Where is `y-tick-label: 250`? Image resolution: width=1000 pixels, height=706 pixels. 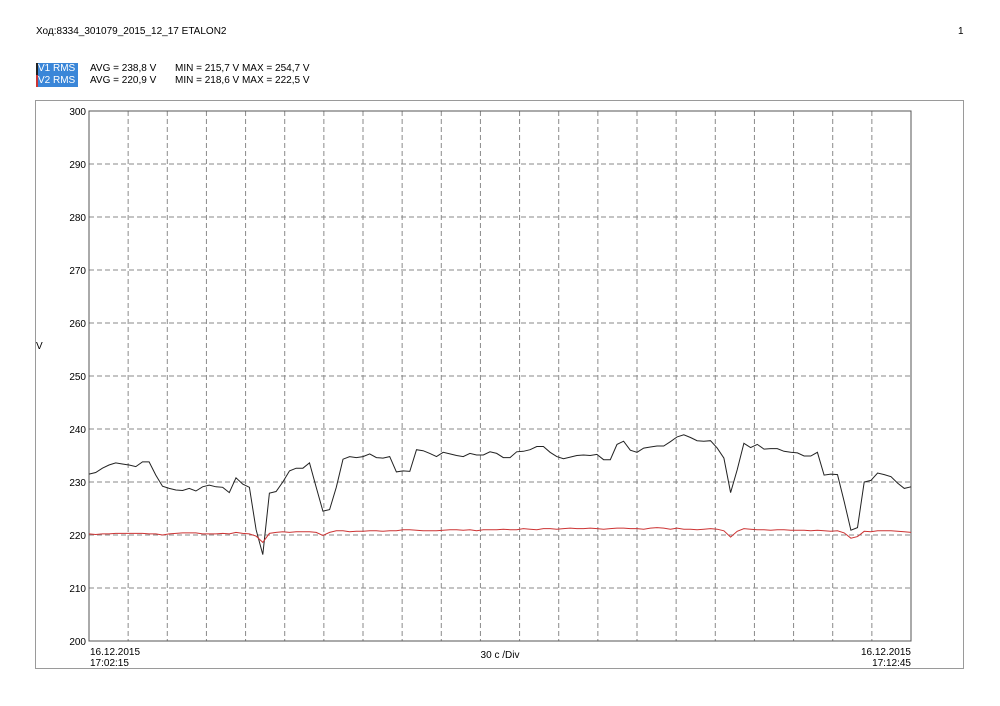
y-tick-label: 250 is located at coordinates (77, 377).